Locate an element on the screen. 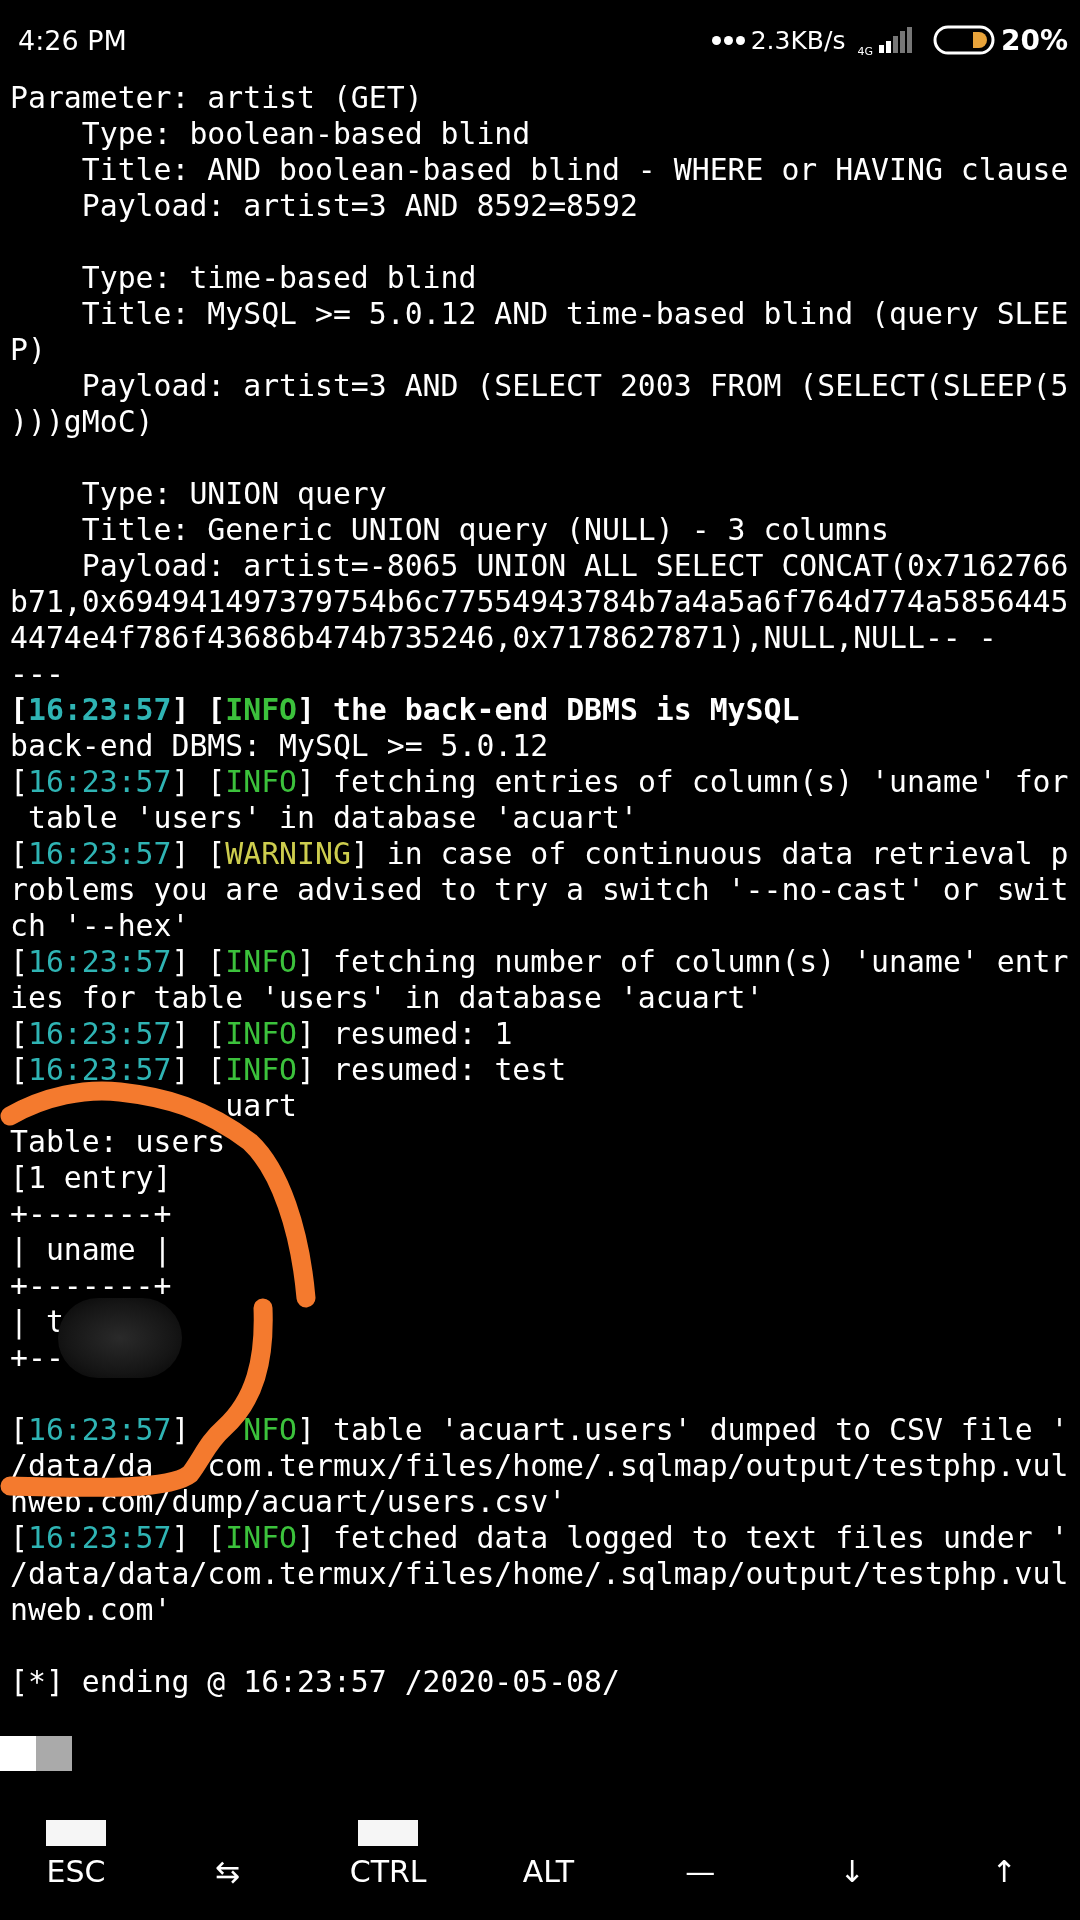 The height and width of the screenshot is (1920, 1080). terminal-line: Payload: artist=-8065 UNION ALL SELECT CONCAT(0x7162766 is located at coordinates (575, 566).